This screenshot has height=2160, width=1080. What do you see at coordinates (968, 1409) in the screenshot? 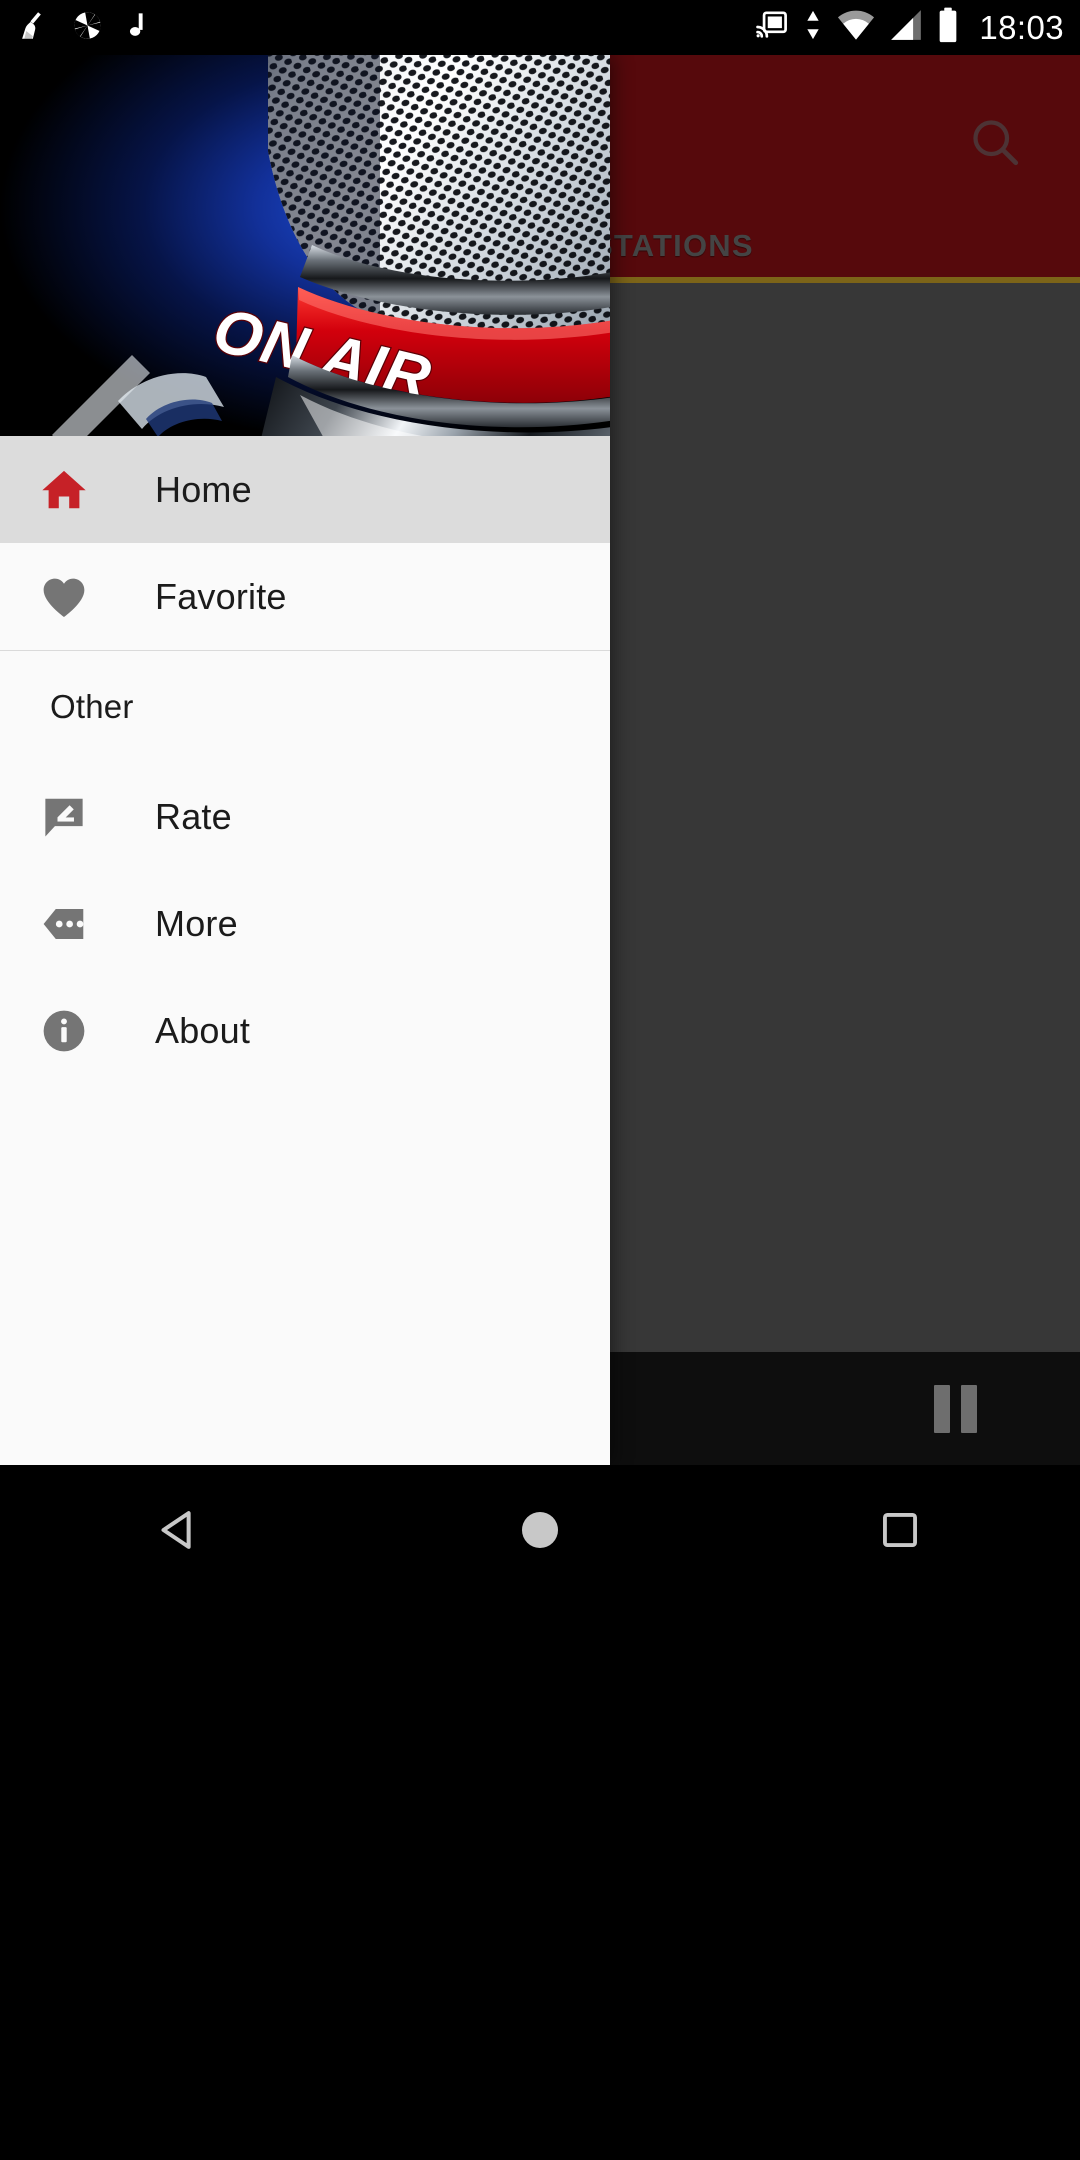
I see `pause-bar-right` at bounding box center [968, 1409].